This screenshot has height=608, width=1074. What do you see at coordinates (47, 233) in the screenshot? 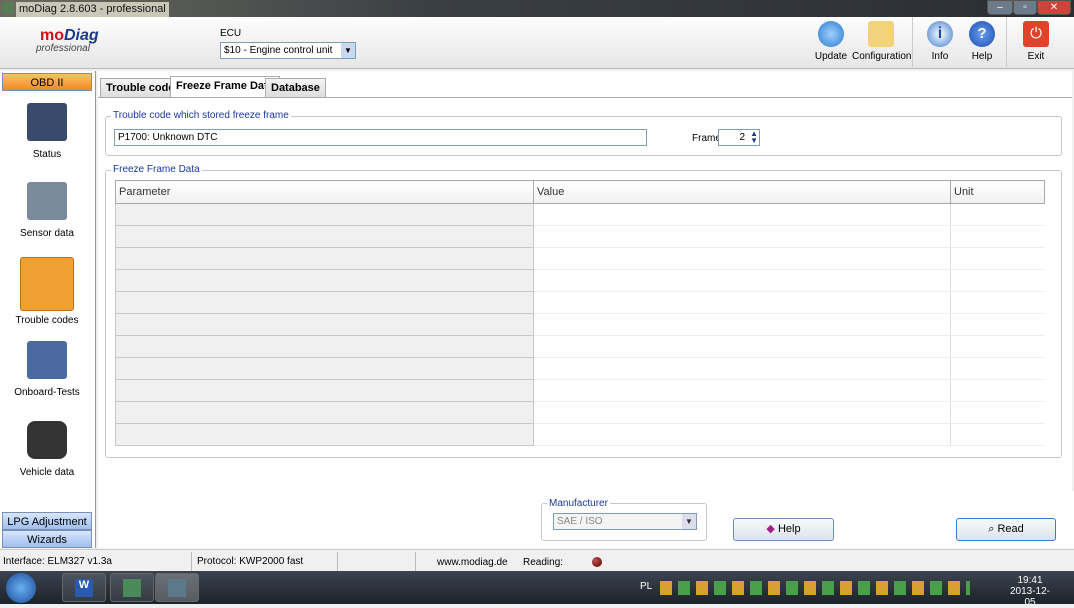
I see `sidebar-item-label: Sensor data` at bounding box center [47, 233].